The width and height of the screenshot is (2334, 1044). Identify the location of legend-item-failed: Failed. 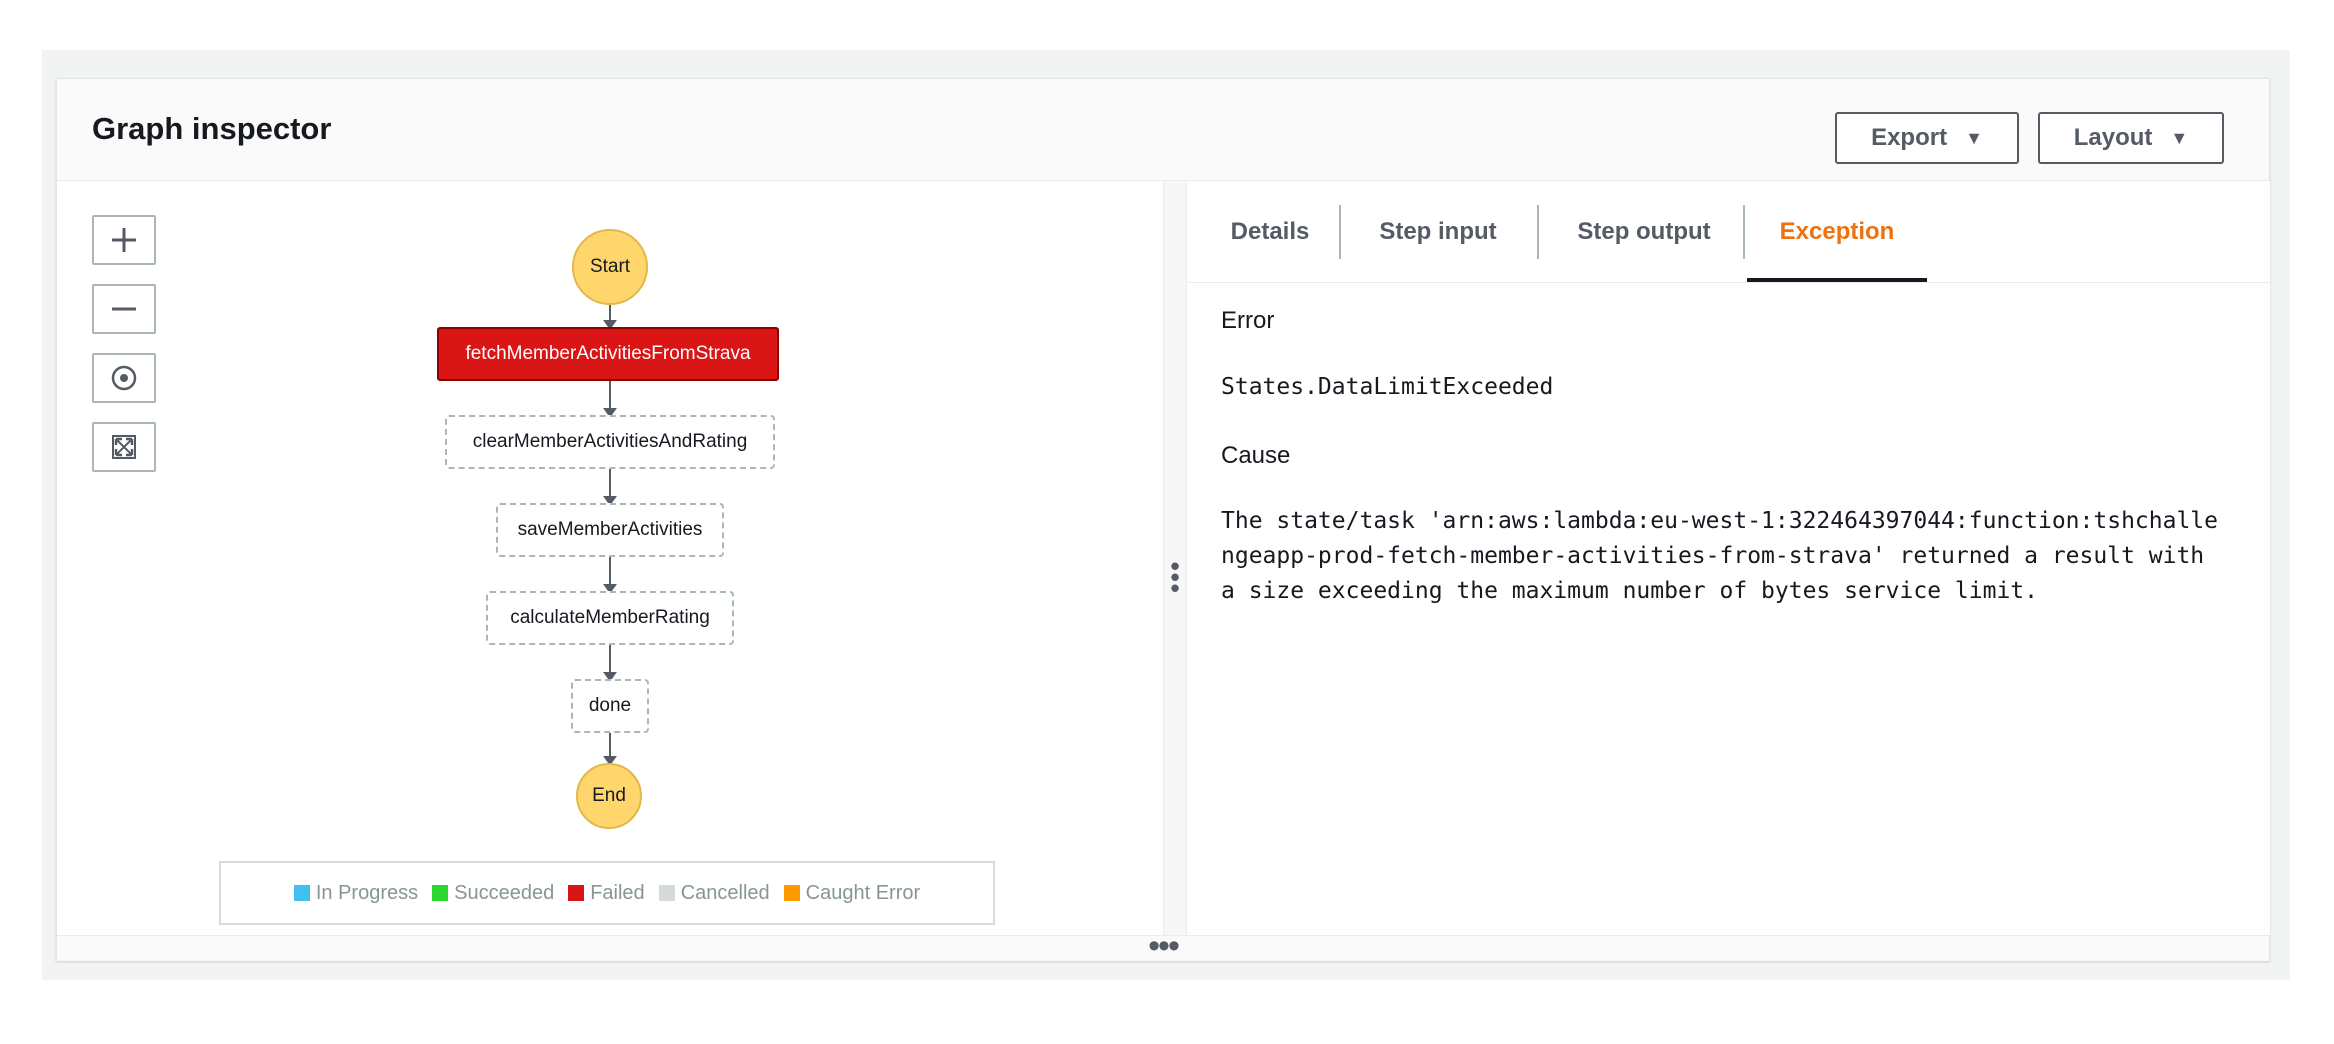
(606, 893).